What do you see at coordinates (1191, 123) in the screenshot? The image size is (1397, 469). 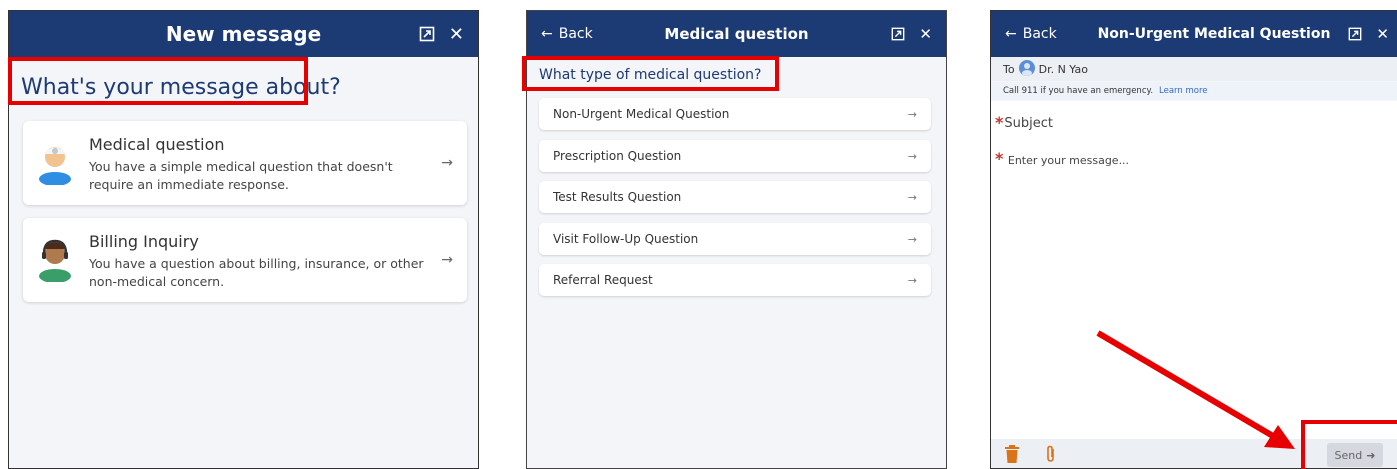 I see `subject-input: * Subject` at bounding box center [1191, 123].